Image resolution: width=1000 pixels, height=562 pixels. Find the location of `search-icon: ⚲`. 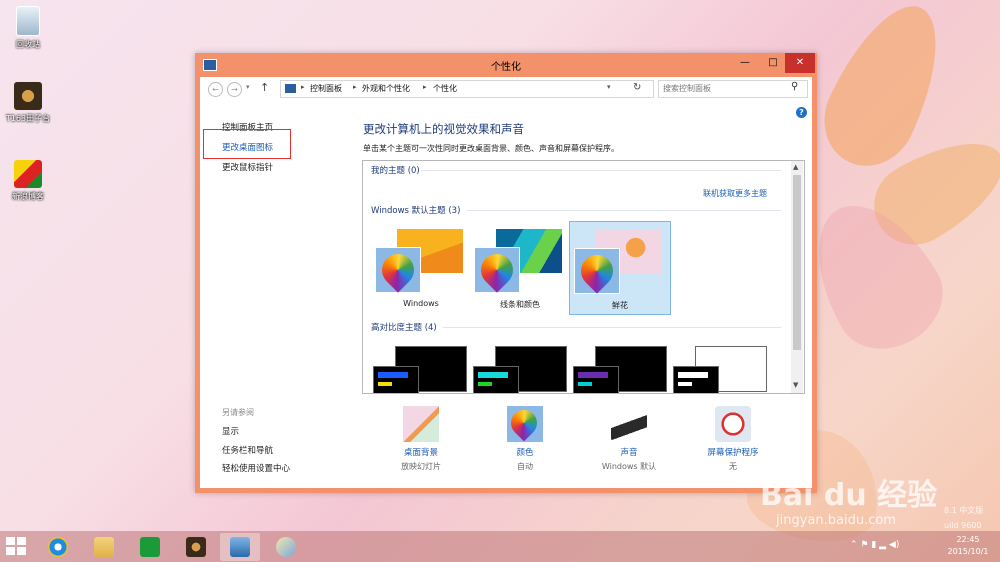

search-icon: ⚲ is located at coordinates (794, 86).